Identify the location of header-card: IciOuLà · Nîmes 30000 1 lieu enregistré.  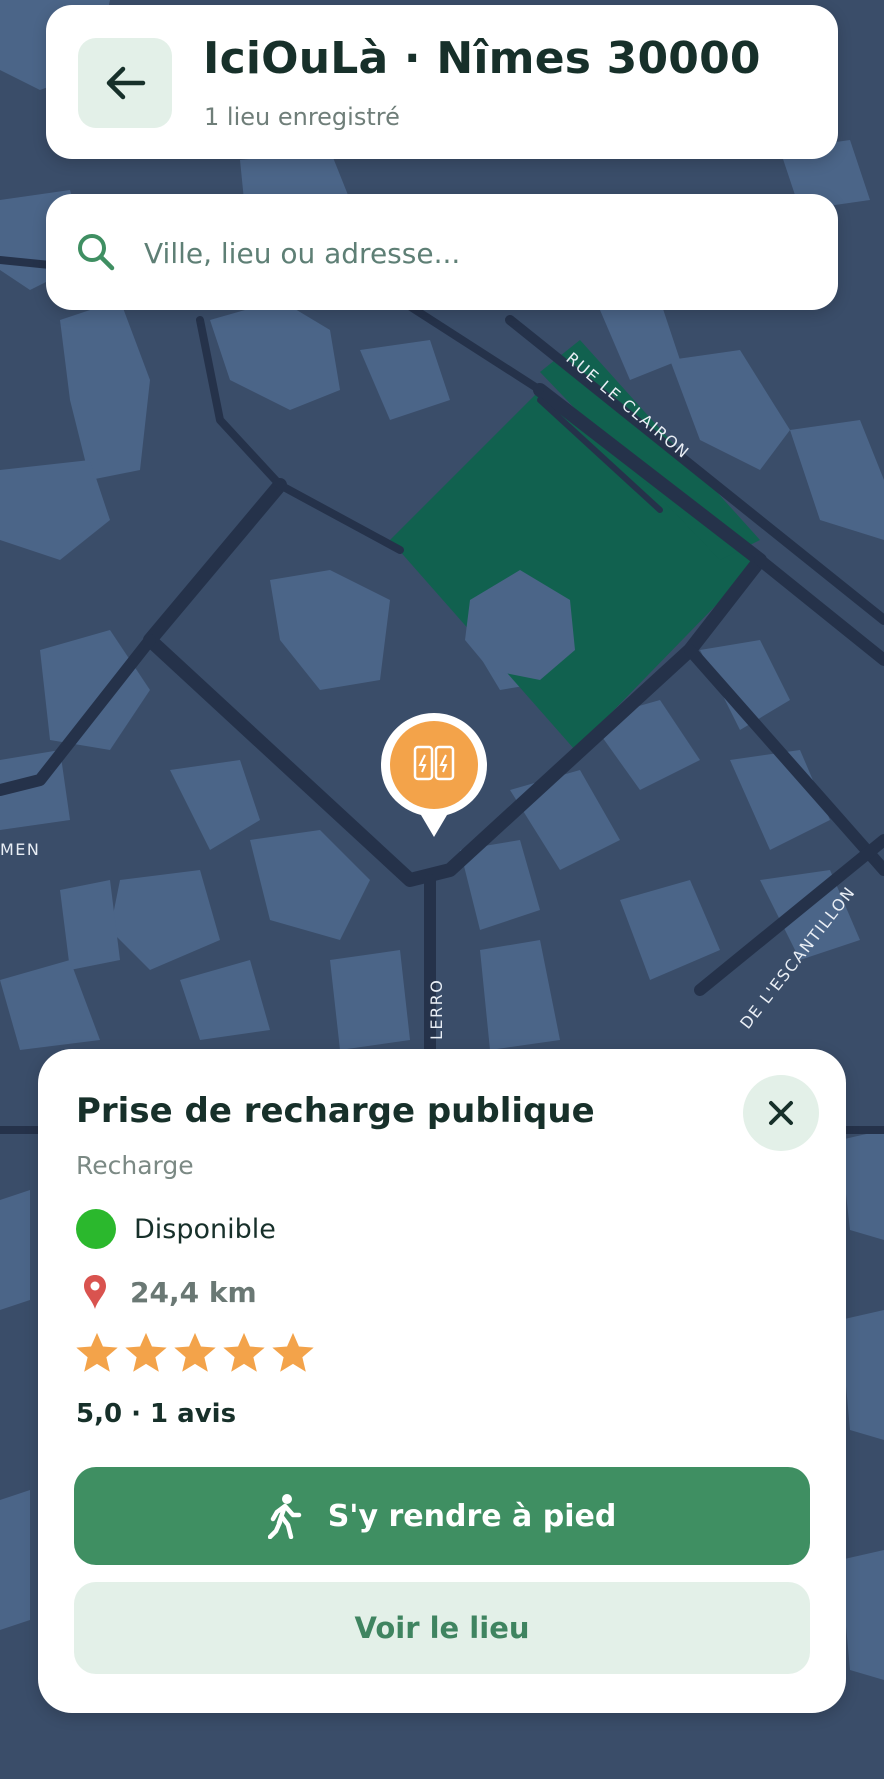
(442, 82).